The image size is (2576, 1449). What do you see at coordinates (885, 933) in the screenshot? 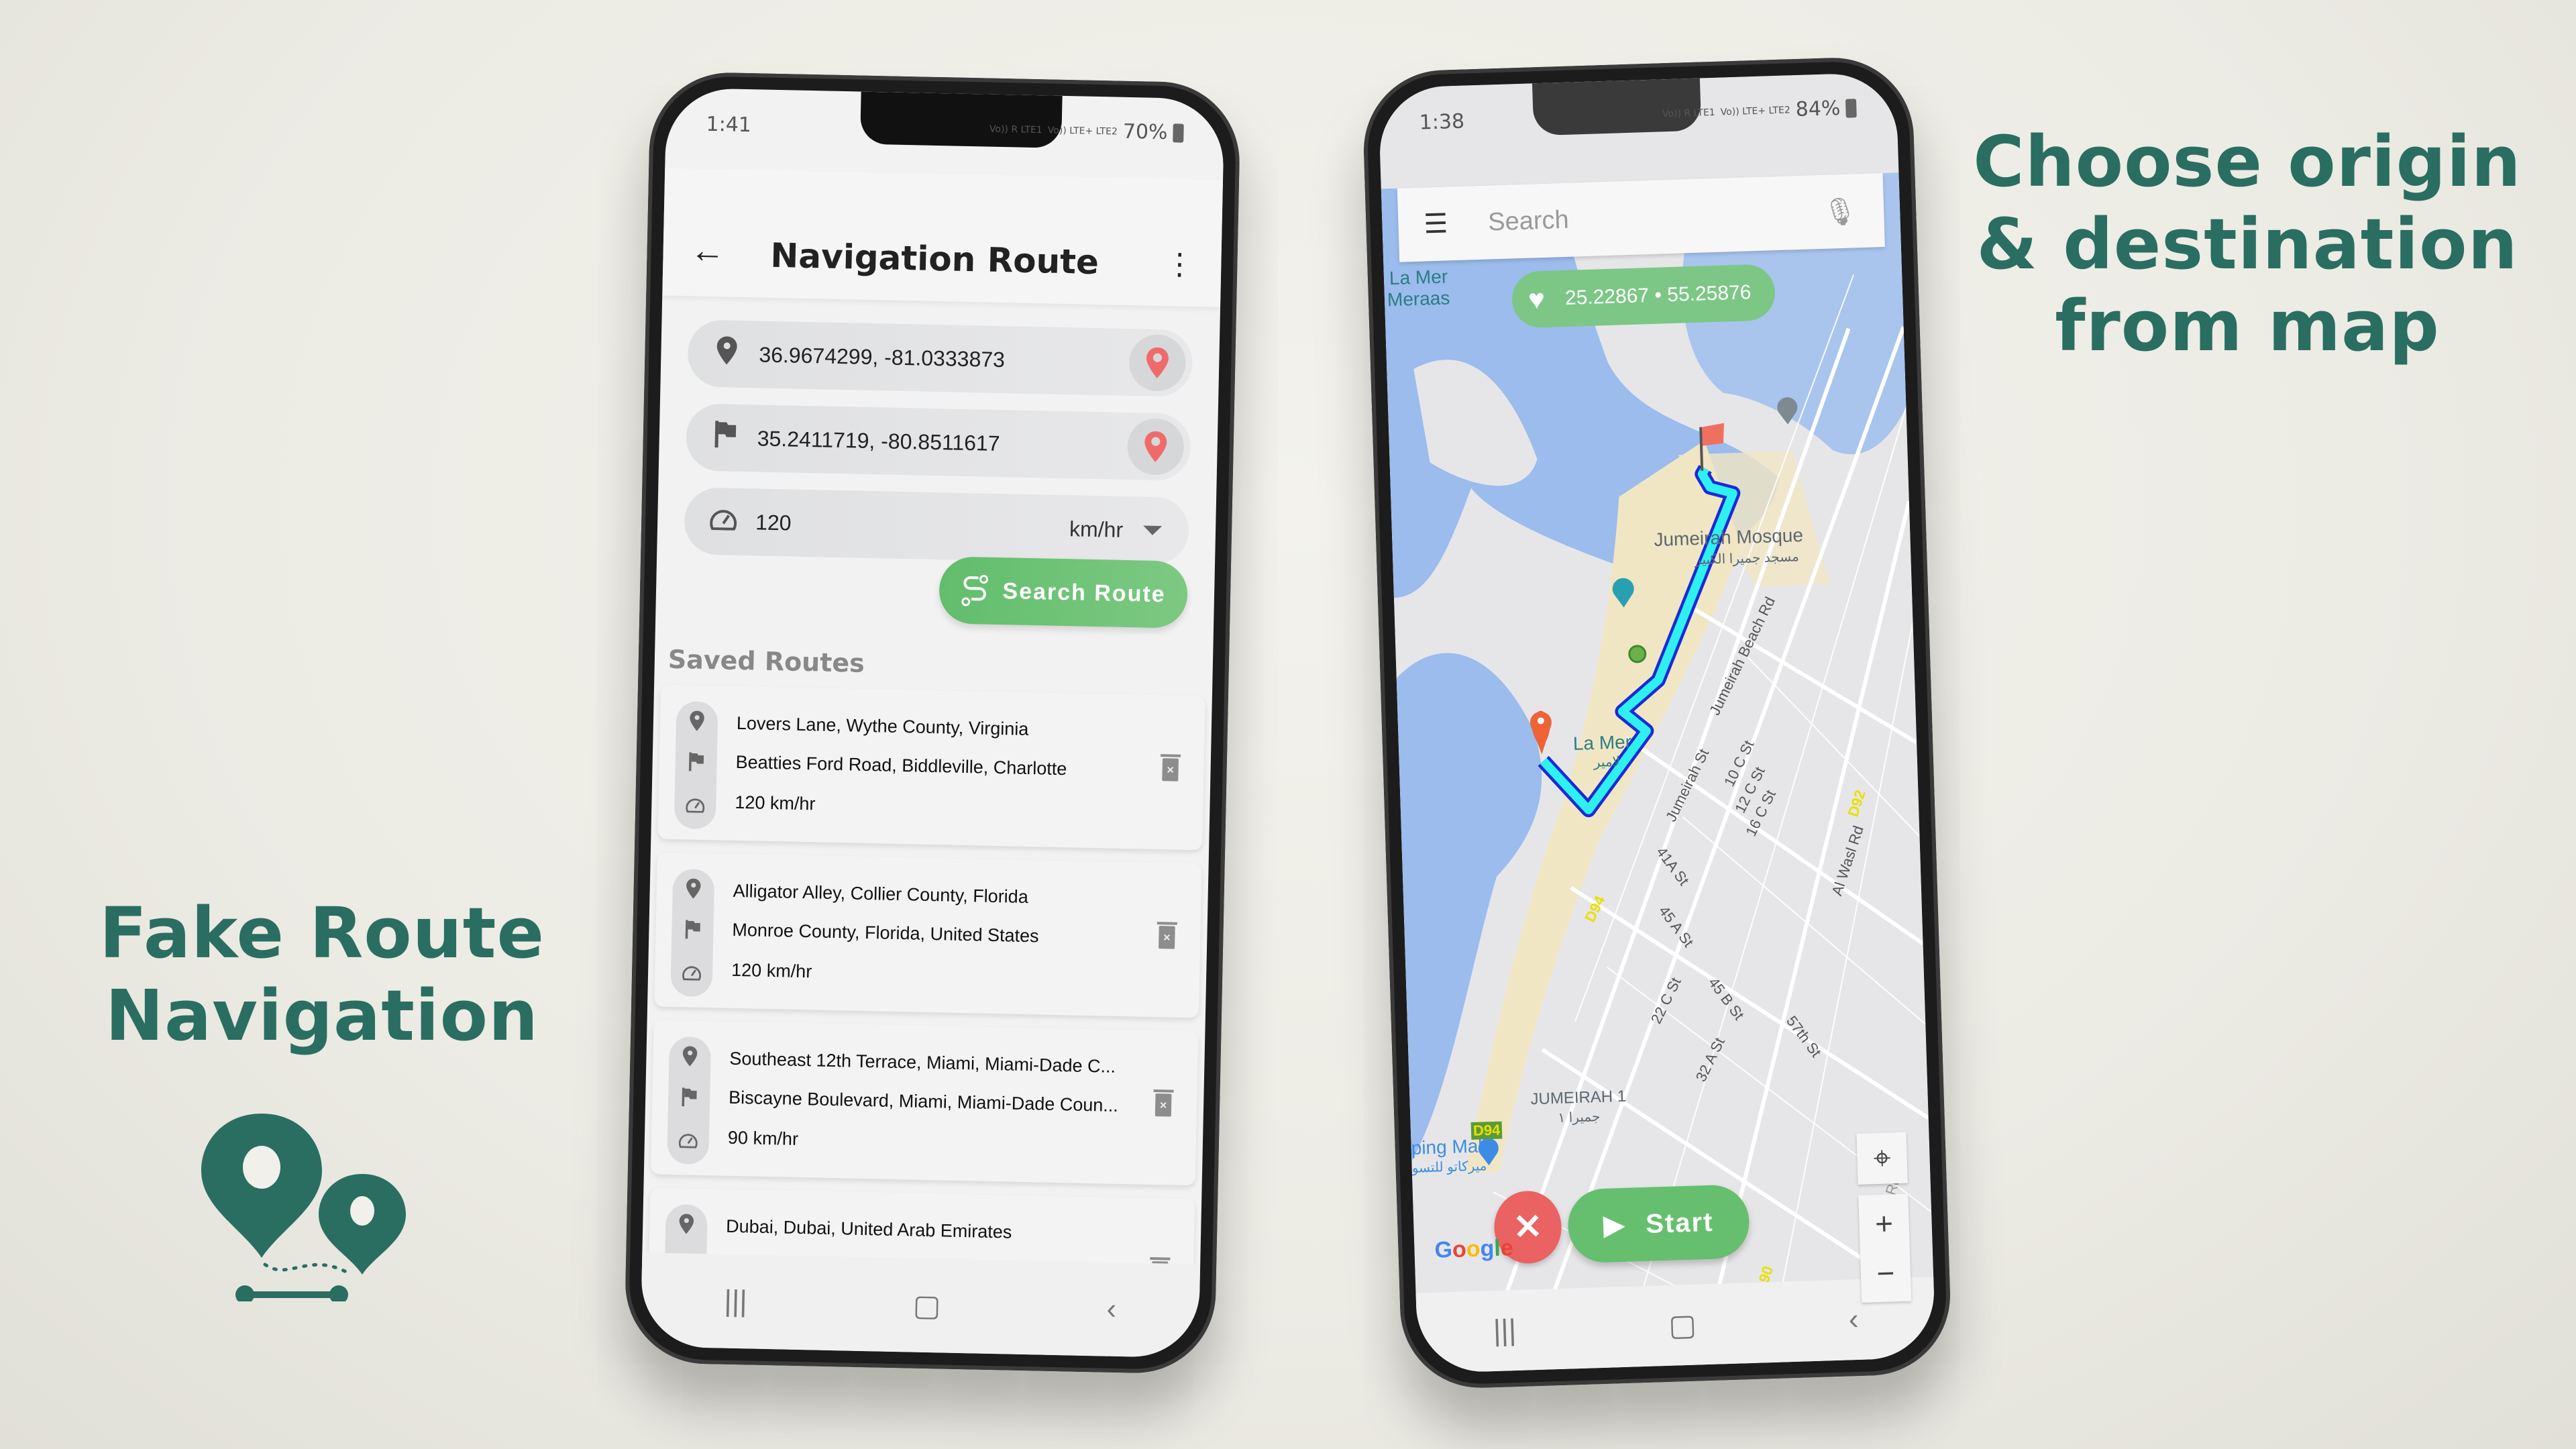
I see `route-destination: Monroe County, Florida, United States` at bounding box center [885, 933].